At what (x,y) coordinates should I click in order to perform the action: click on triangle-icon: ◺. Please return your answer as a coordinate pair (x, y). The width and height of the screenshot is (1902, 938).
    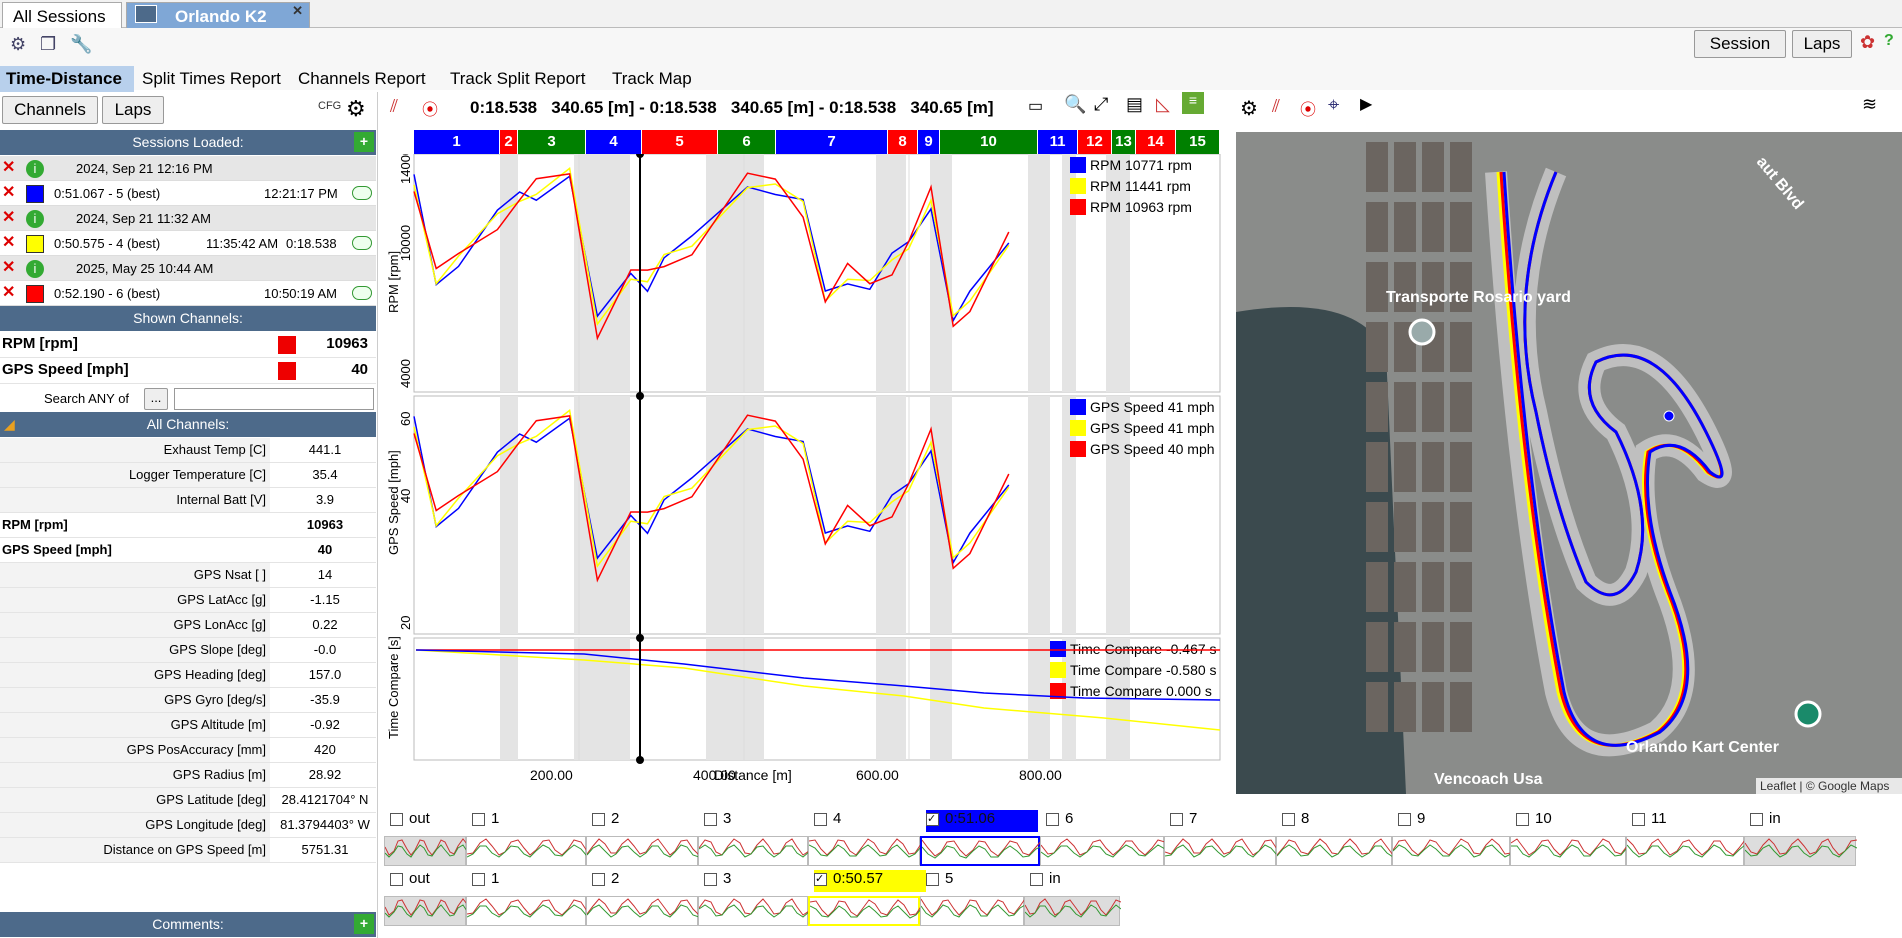
    Looking at the image, I should click on (1163, 104).